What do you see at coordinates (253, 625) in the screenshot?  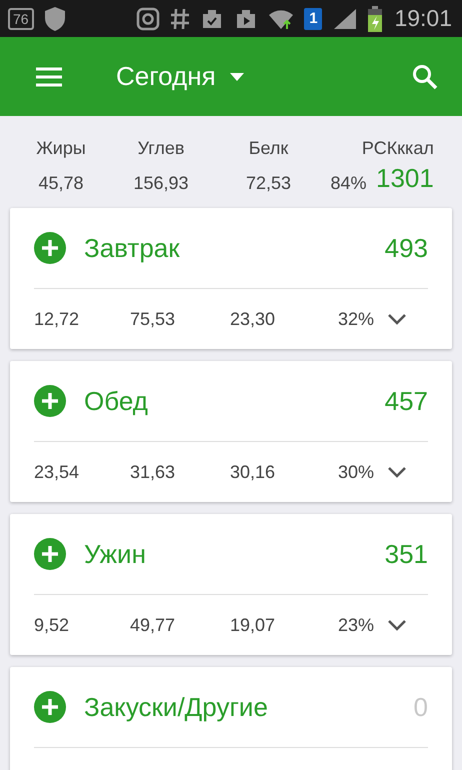 I see `nutrient-value: 19,07` at bounding box center [253, 625].